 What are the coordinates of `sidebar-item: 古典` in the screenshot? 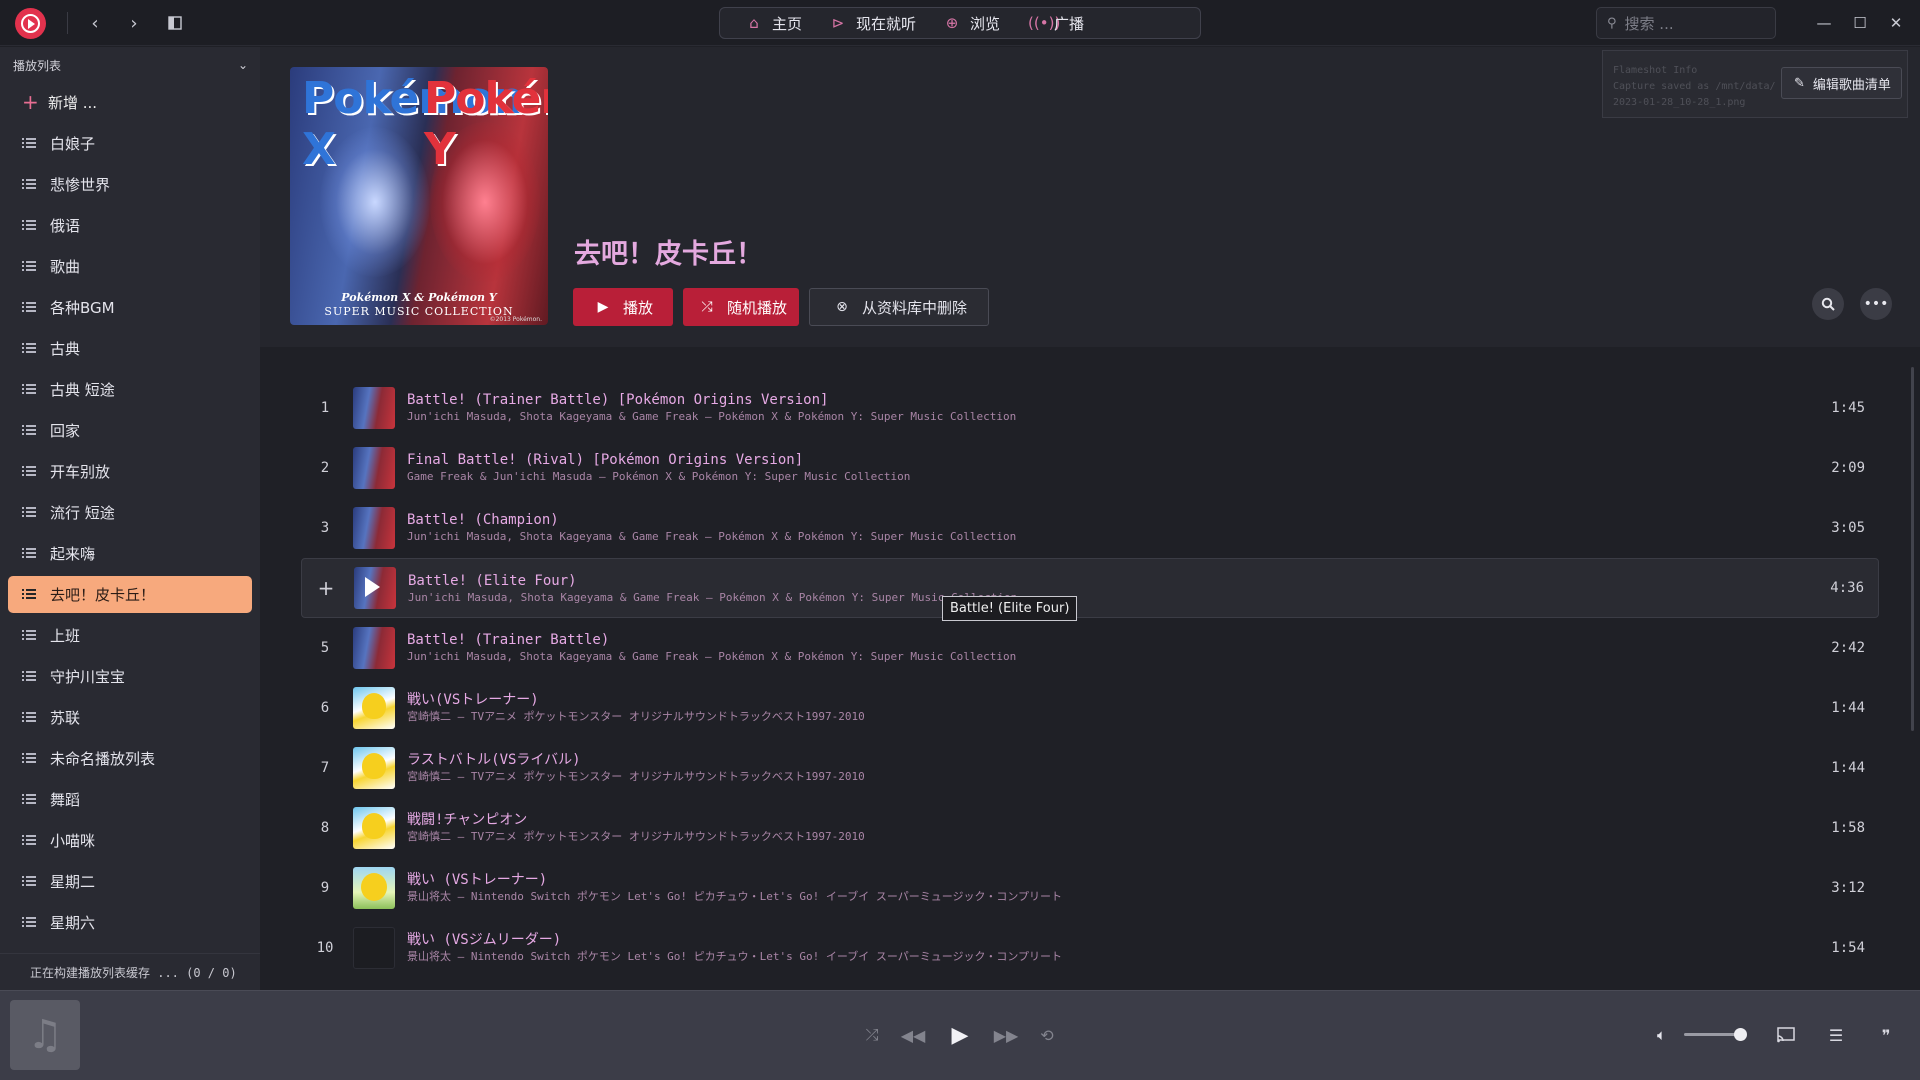 It's located at (130, 348).